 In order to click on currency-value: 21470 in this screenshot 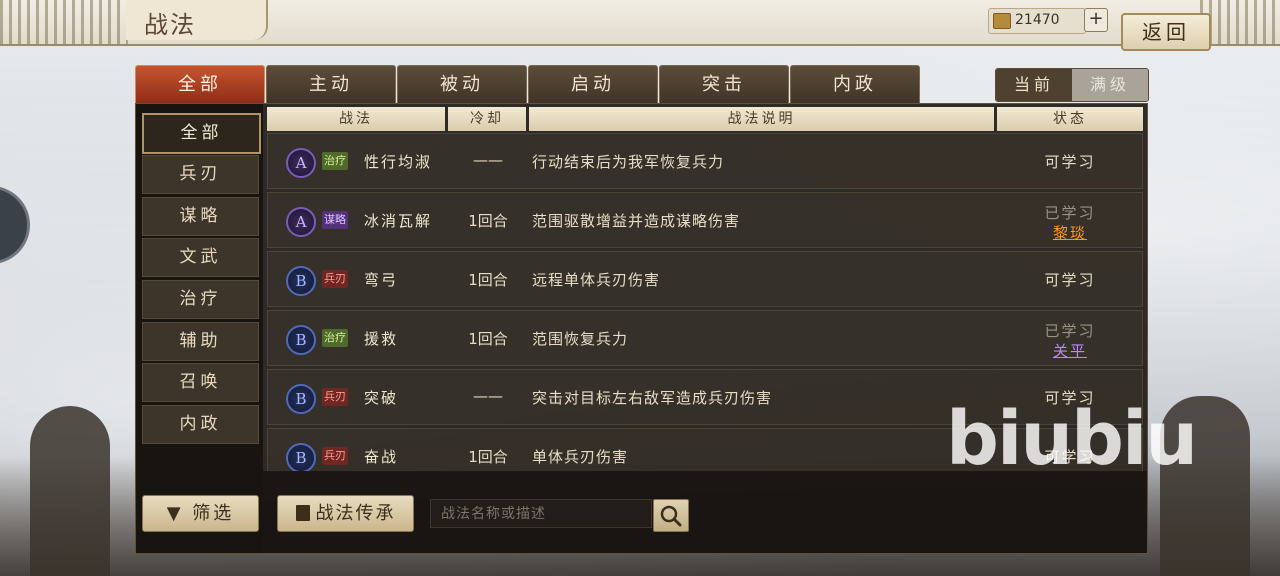, I will do `click(1037, 20)`.